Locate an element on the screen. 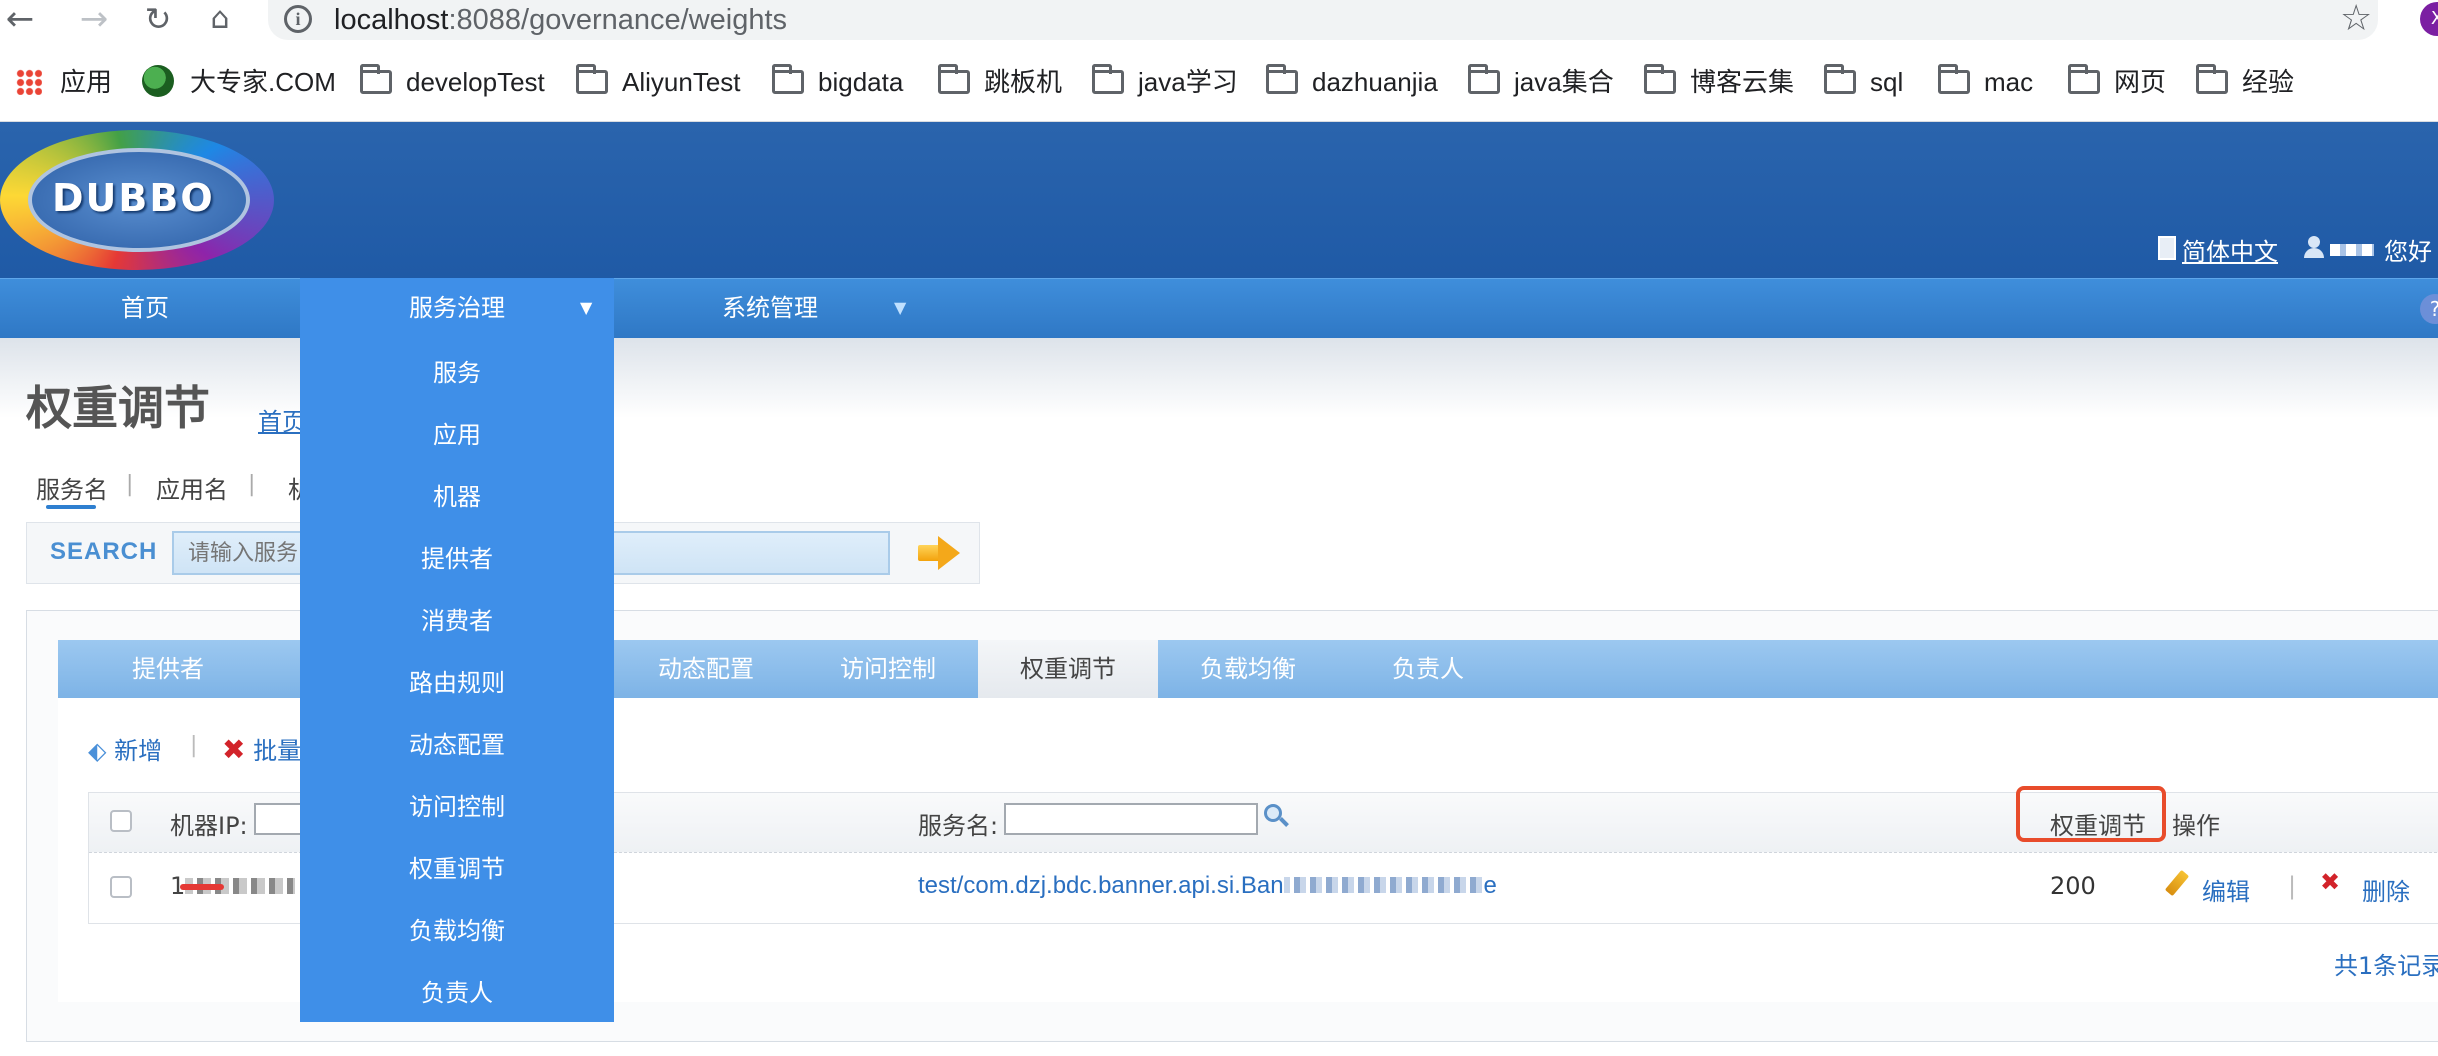  bookmark-folder: mac is located at coordinates (1985, 82).